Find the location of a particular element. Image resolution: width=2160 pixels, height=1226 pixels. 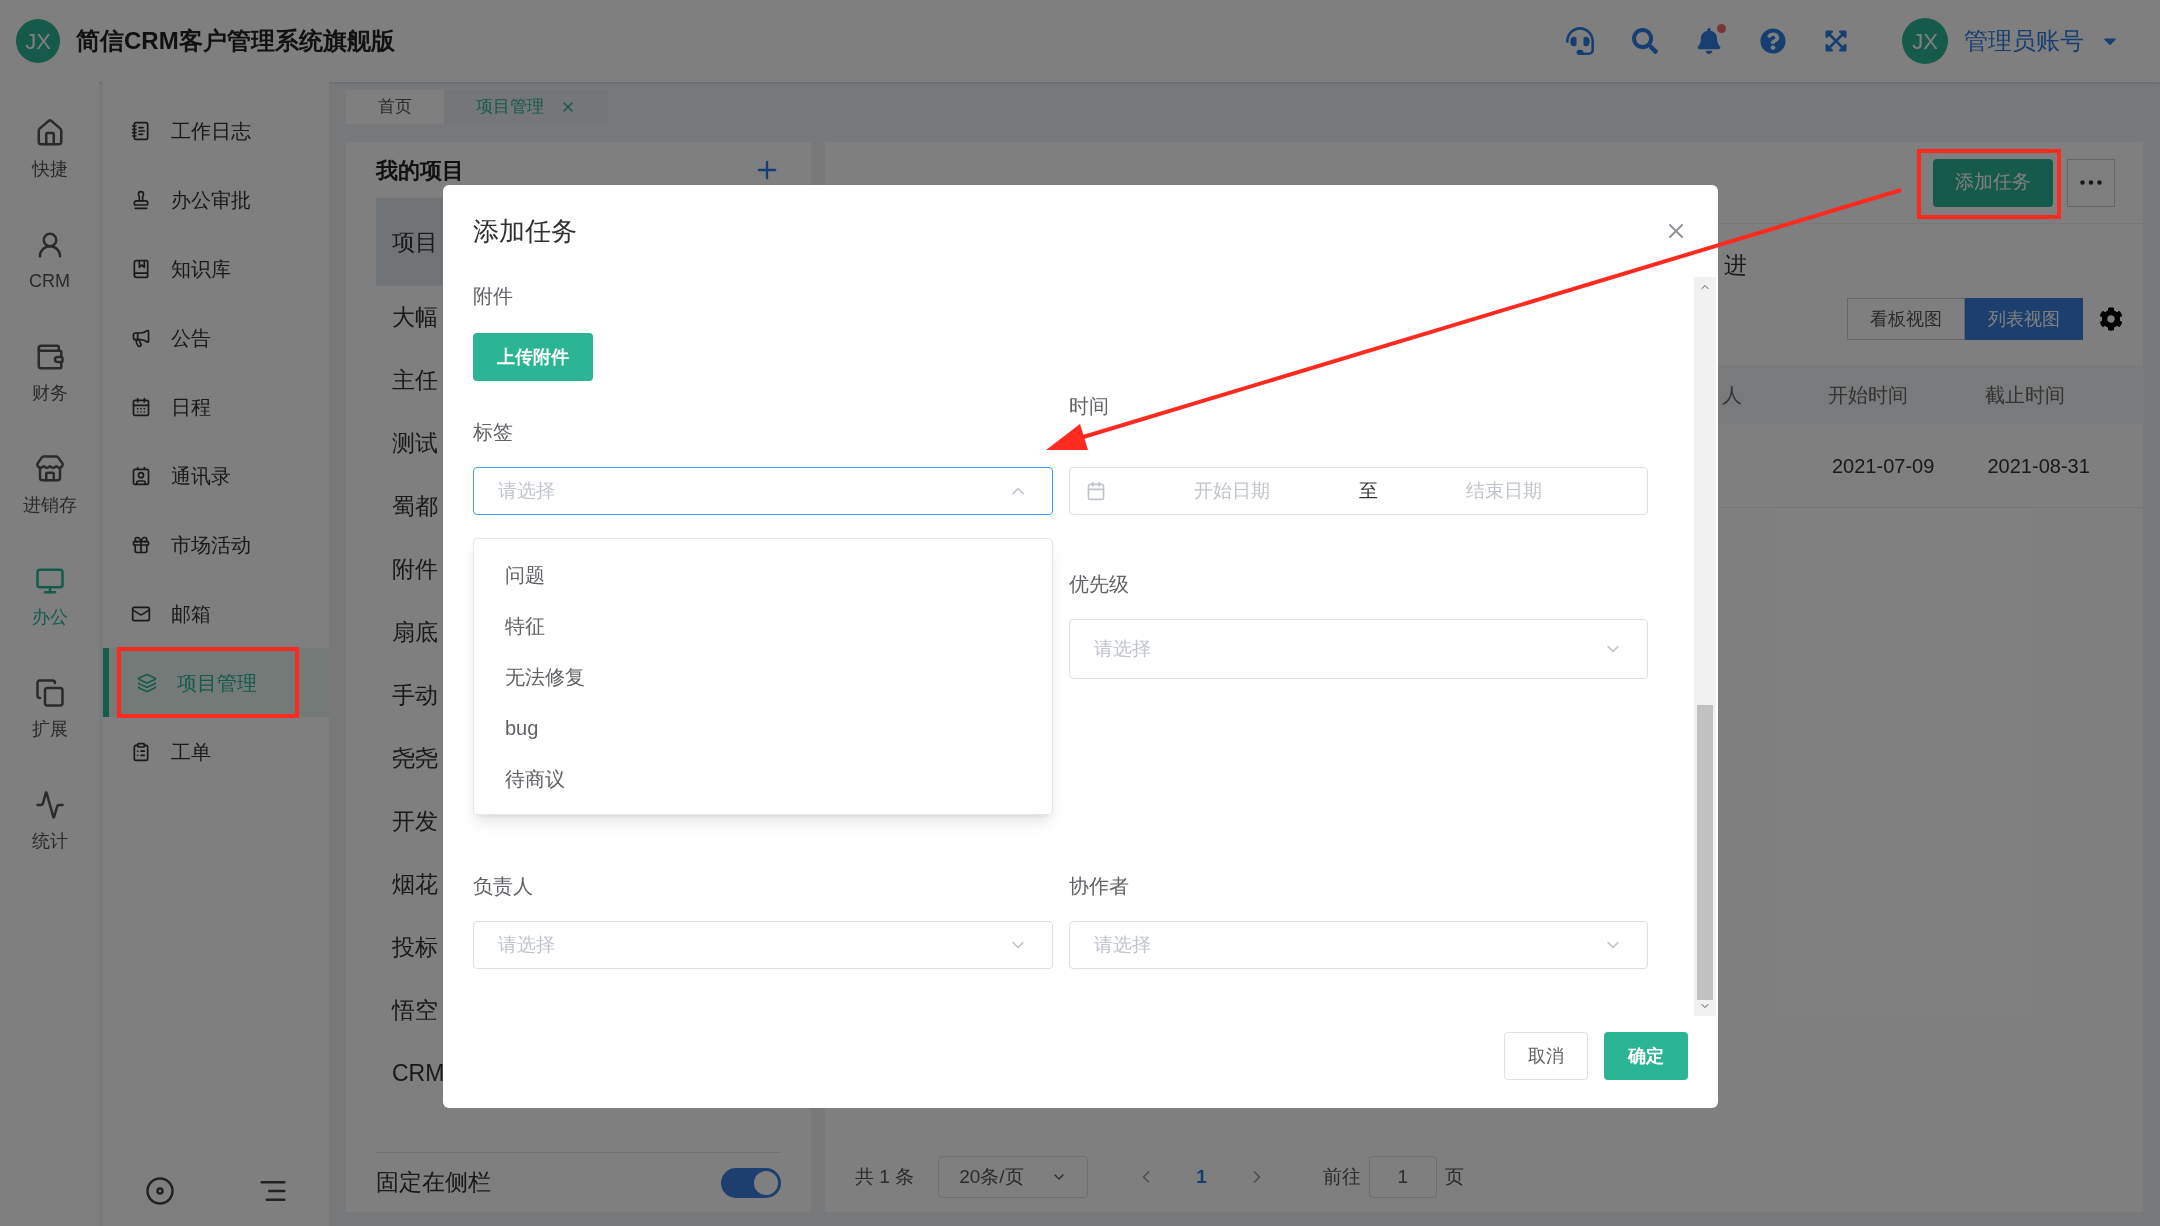

date-range-field: 开始日期 至 结束日期 is located at coordinates (1358, 491).